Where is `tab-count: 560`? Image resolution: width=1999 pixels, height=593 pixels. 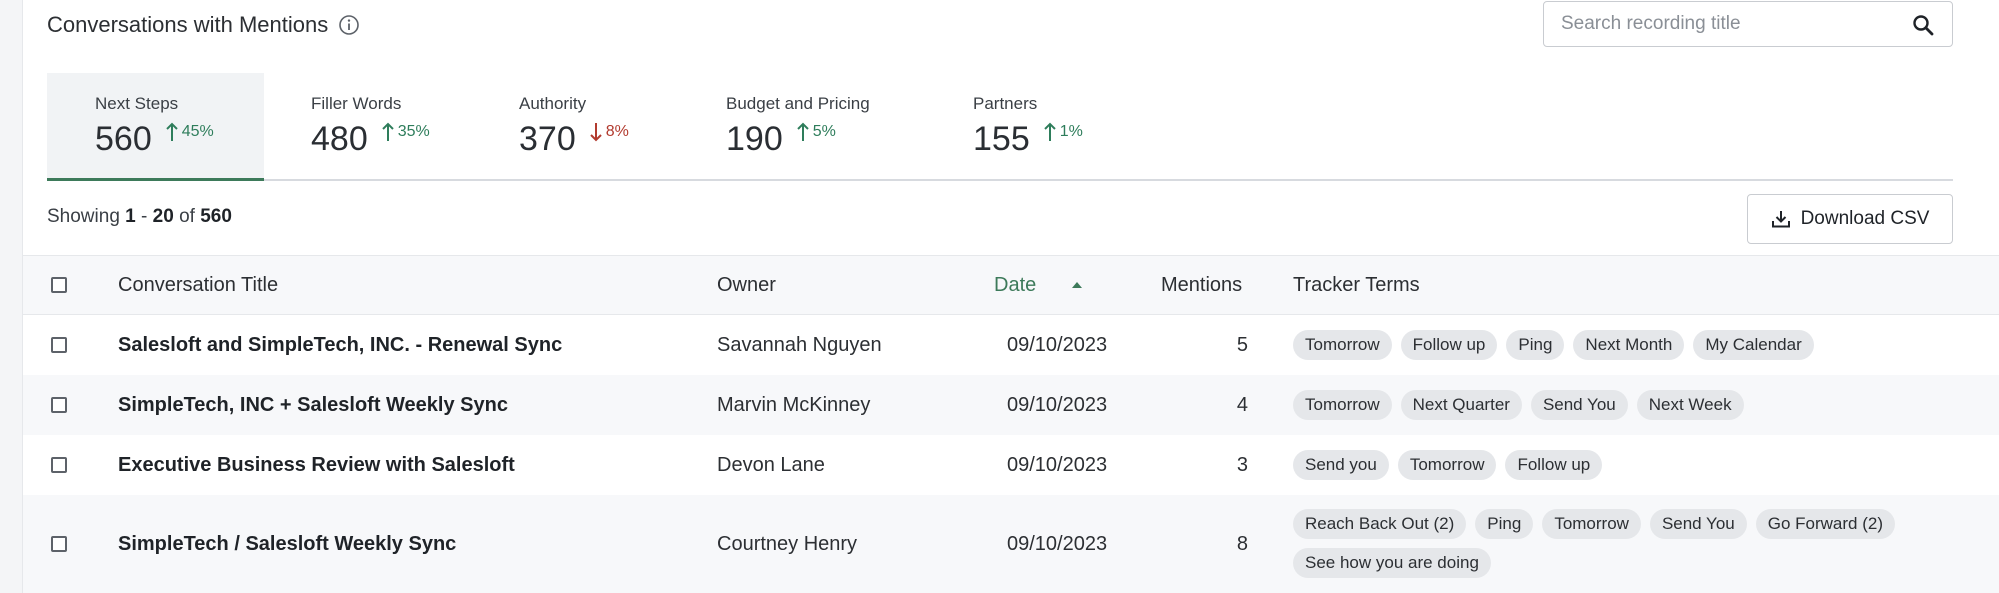
tab-count: 560 is located at coordinates (123, 139).